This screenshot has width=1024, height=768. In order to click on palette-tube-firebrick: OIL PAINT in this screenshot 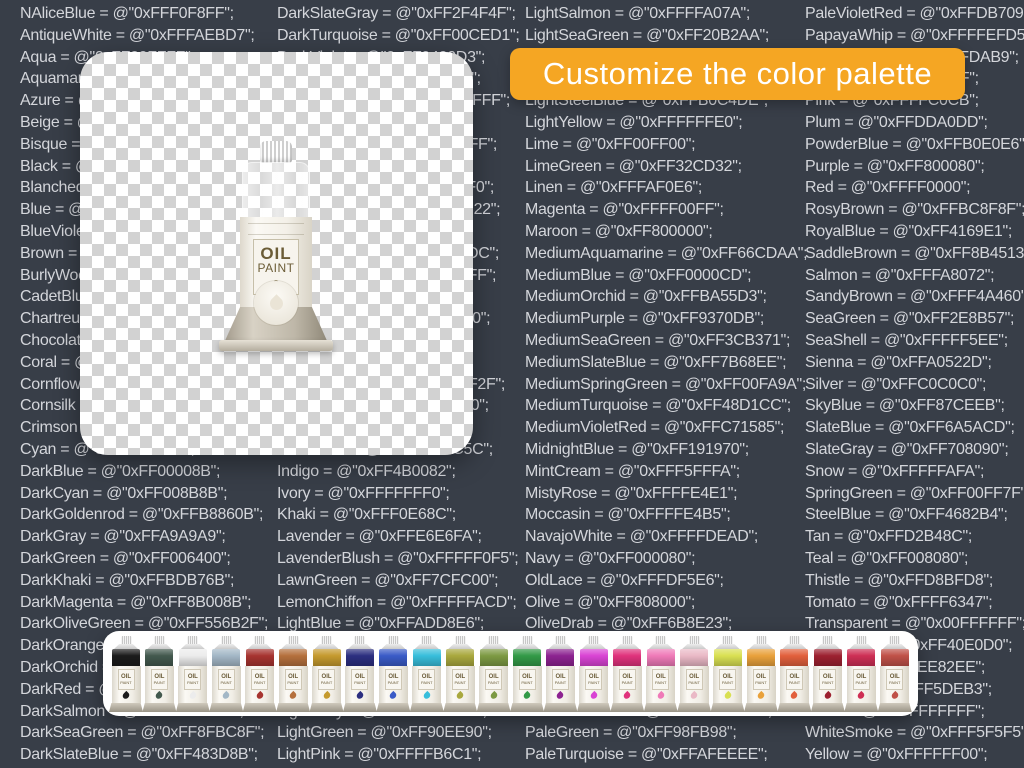, I will do `click(259, 674)`.